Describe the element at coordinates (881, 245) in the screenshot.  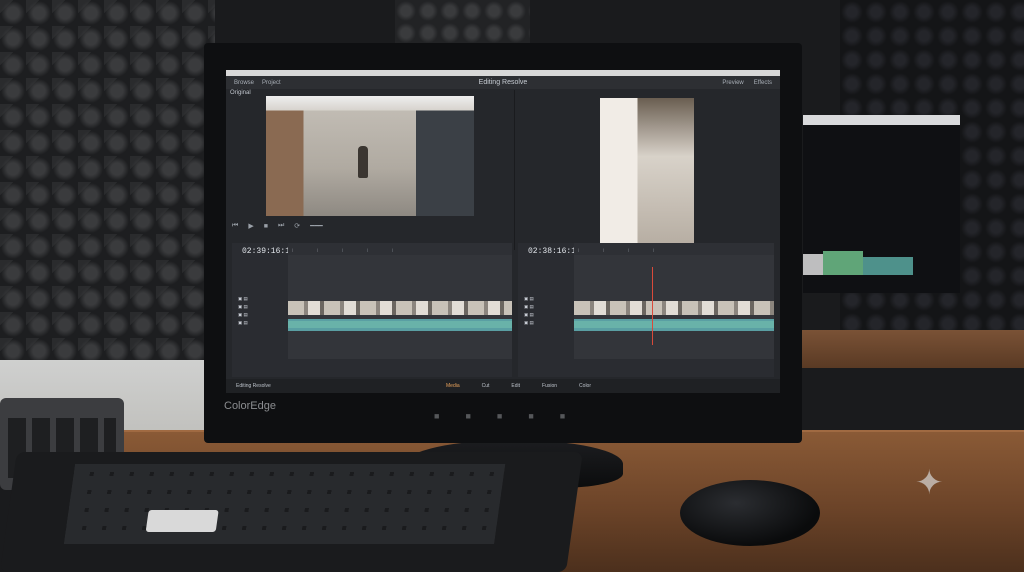
I see `waveform-scope` at that location.